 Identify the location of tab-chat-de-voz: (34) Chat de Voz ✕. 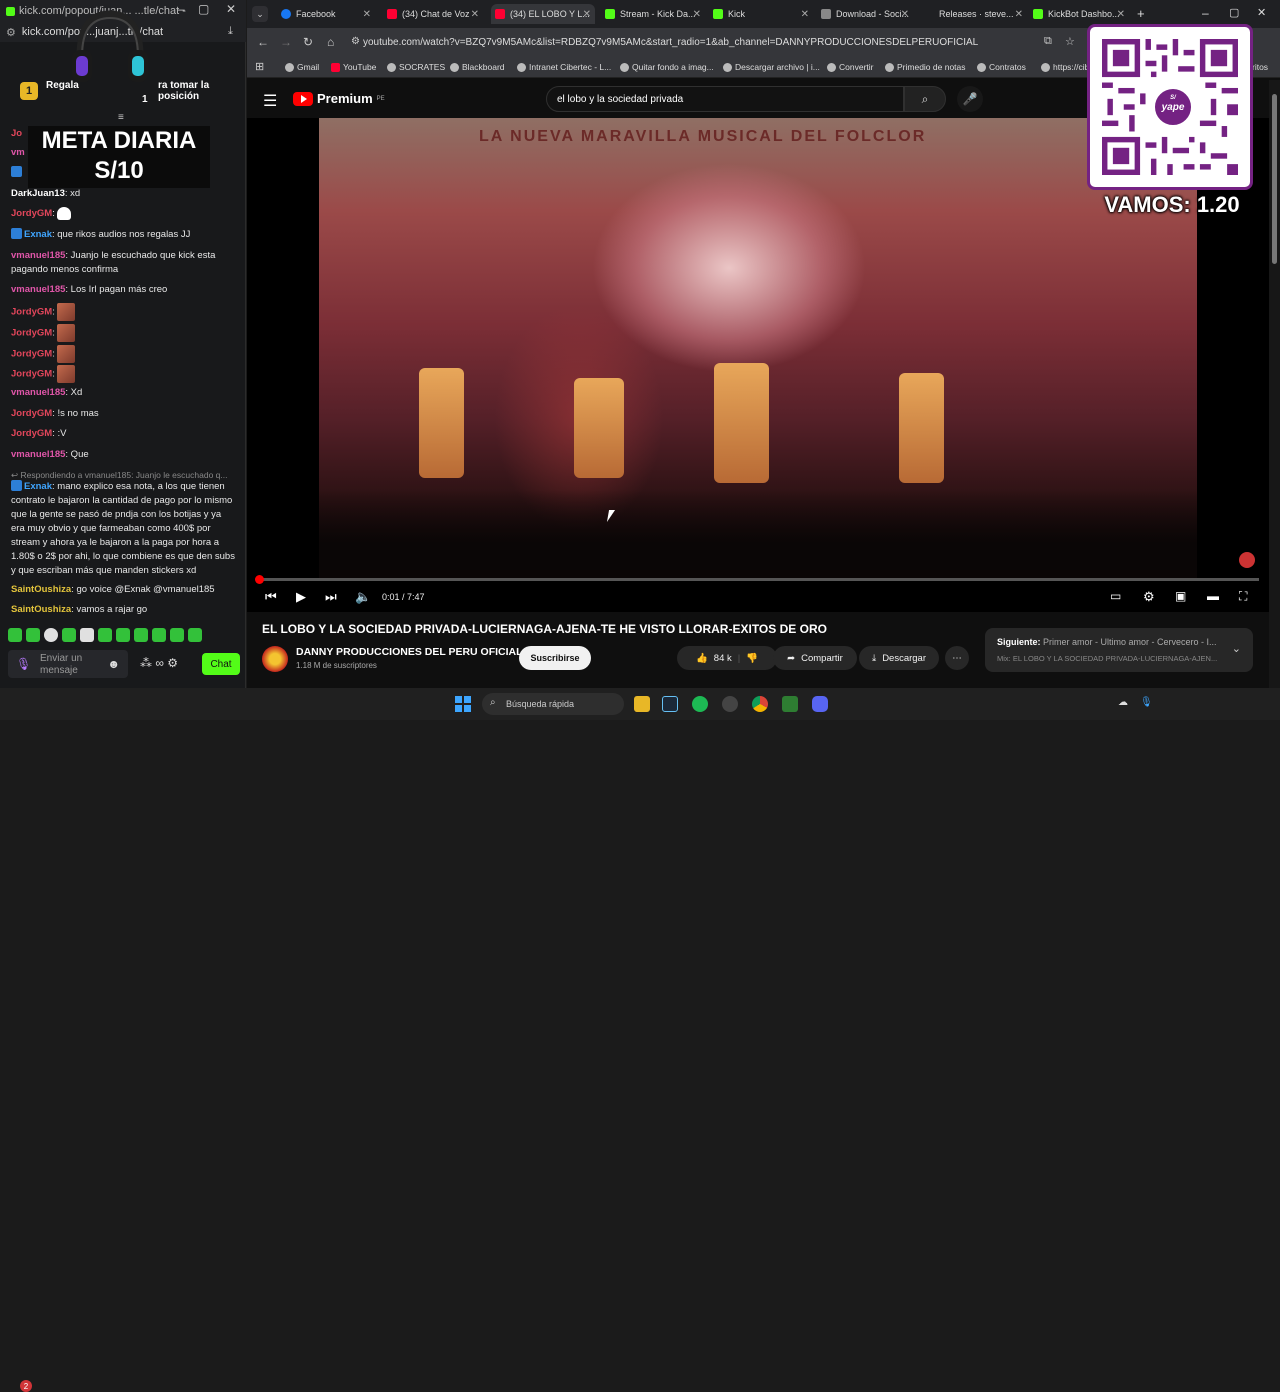
(433, 14).